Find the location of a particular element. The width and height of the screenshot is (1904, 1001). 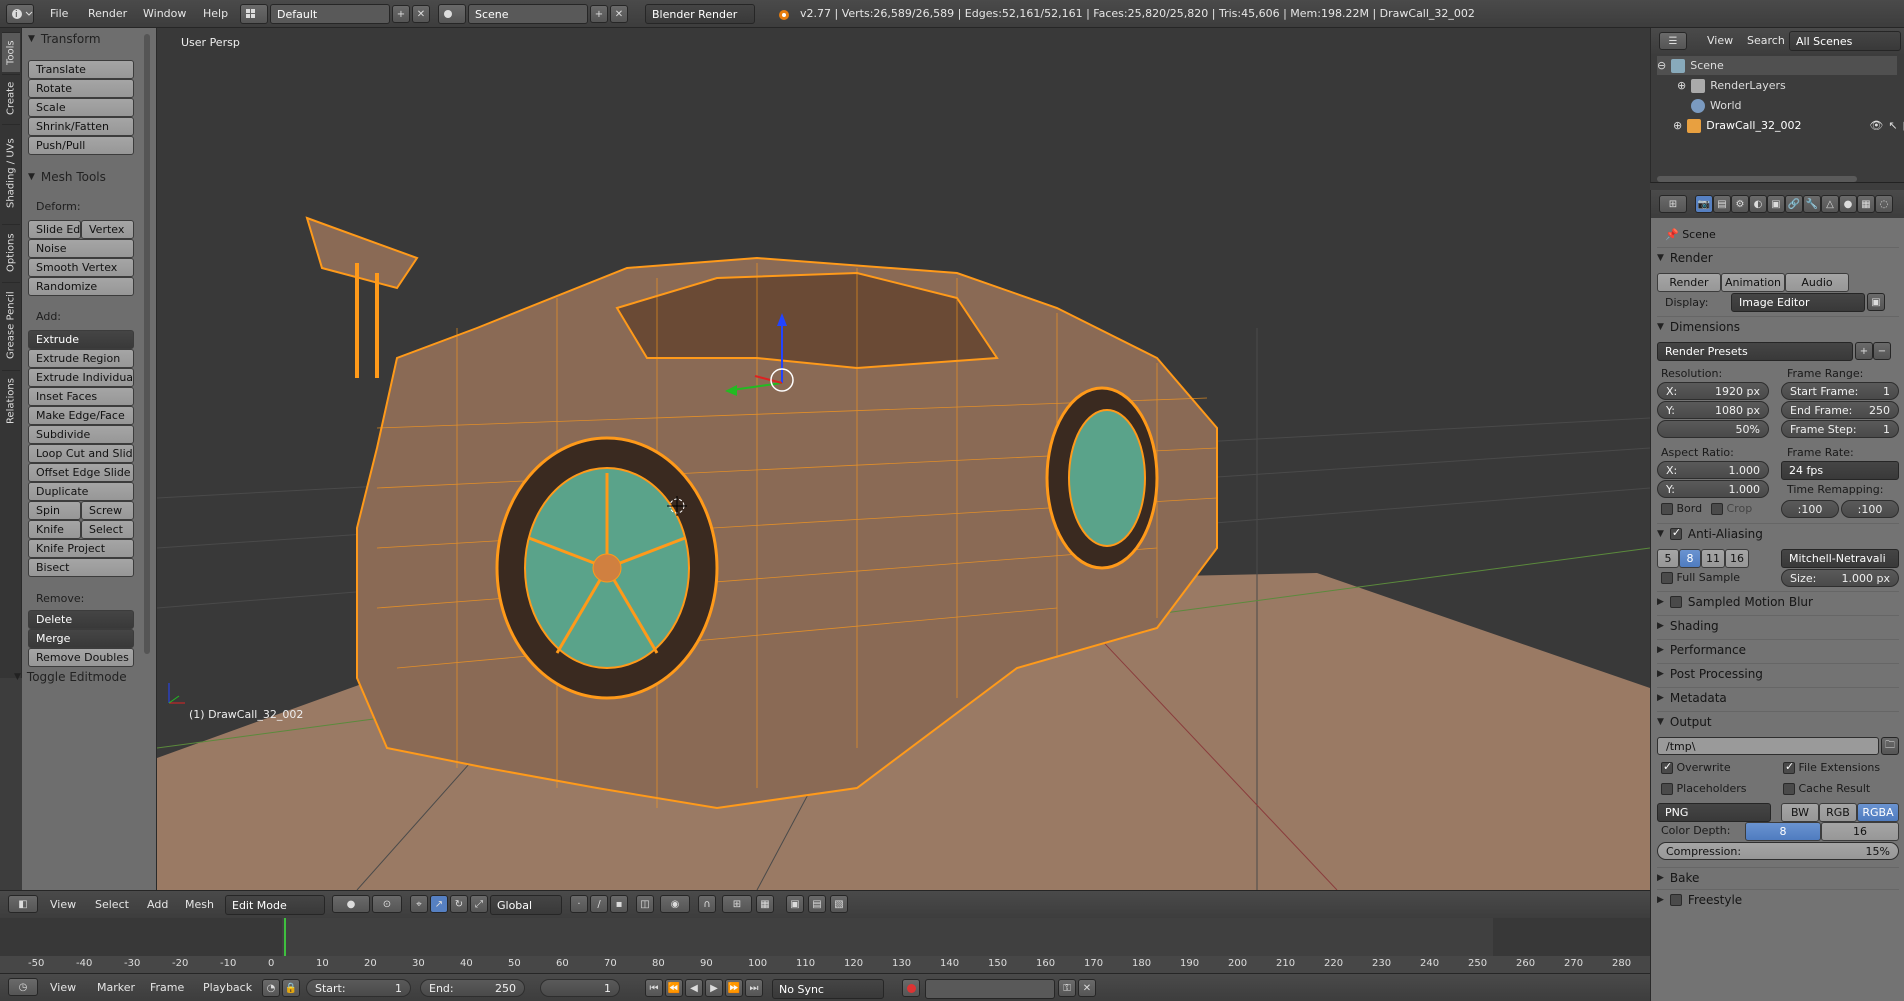

render-gl-icon: ▣ is located at coordinates (795, 904).